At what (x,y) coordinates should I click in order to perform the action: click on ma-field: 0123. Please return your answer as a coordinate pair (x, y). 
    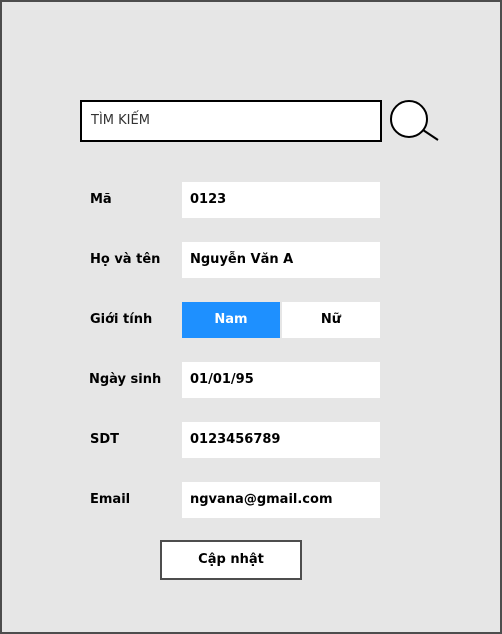
    Looking at the image, I should click on (281, 200).